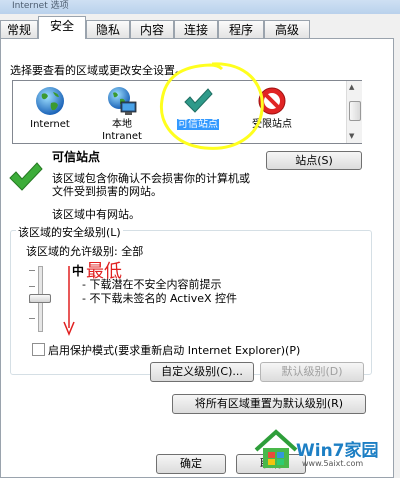  What do you see at coordinates (50, 101) in the screenshot?
I see `globe-icon` at bounding box center [50, 101].